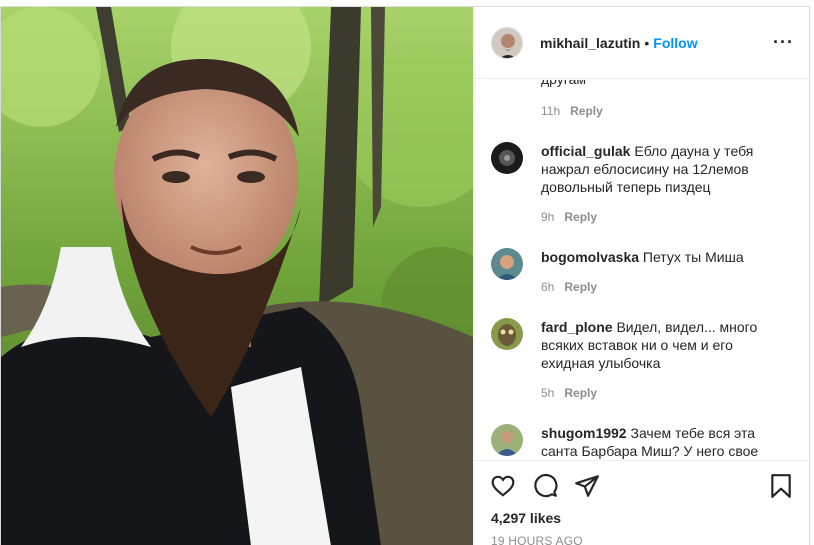 The image size is (814, 545). I want to click on share-icon, so click(587, 486).